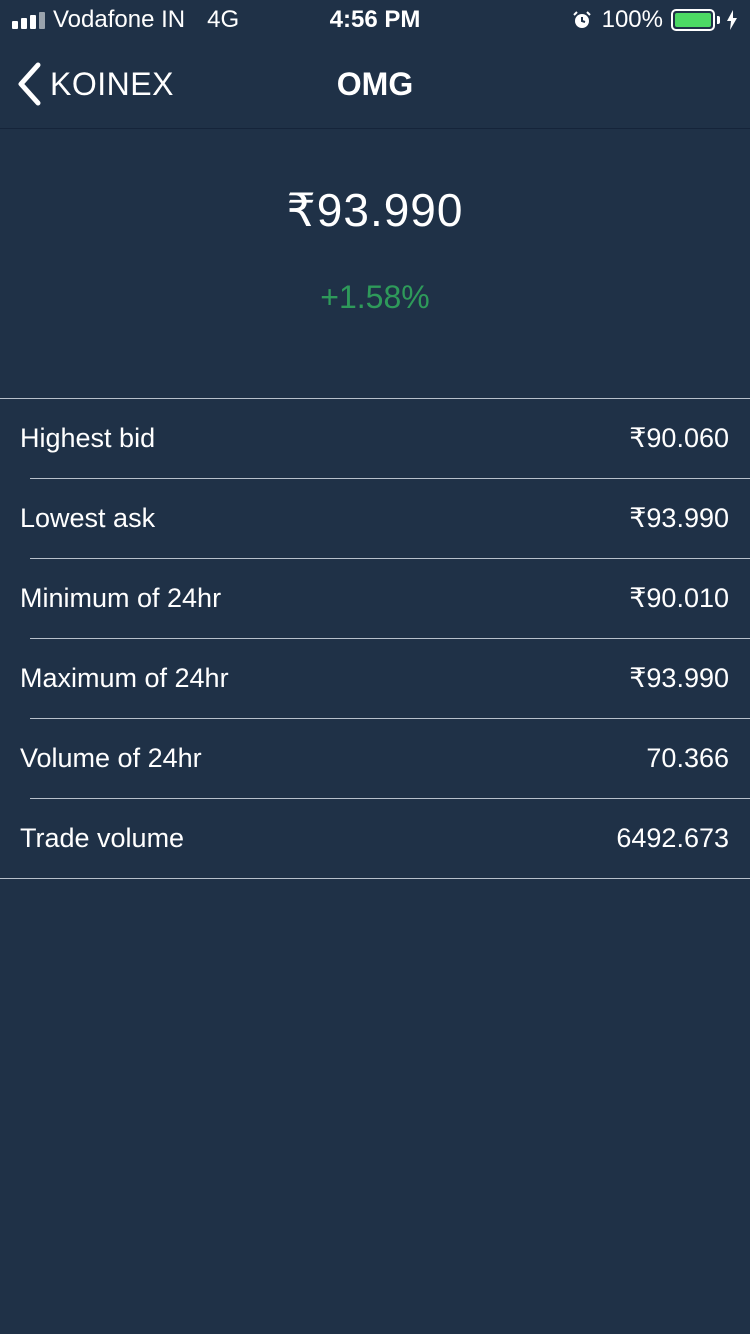 This screenshot has height=1334, width=750. I want to click on page-title: OMG, so click(375, 84).